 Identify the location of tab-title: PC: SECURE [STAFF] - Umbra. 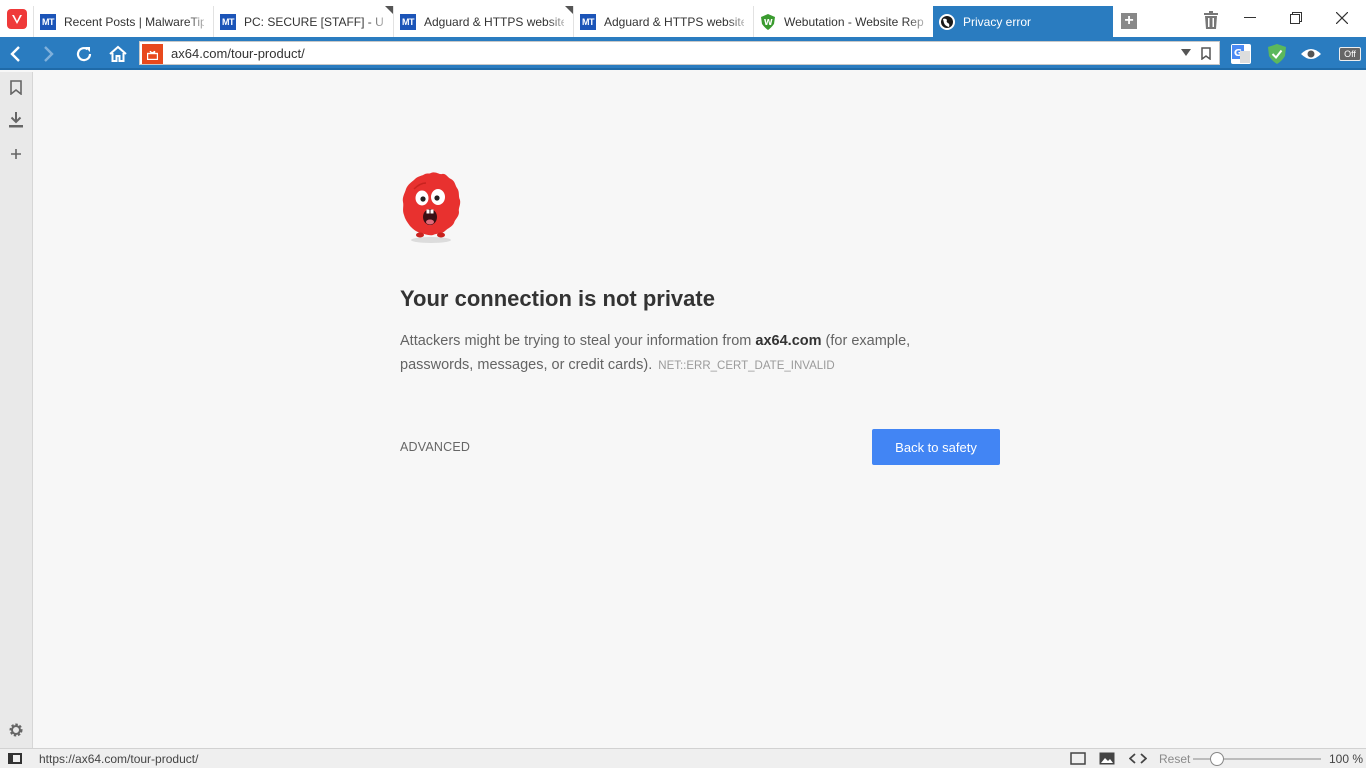
(314, 21).